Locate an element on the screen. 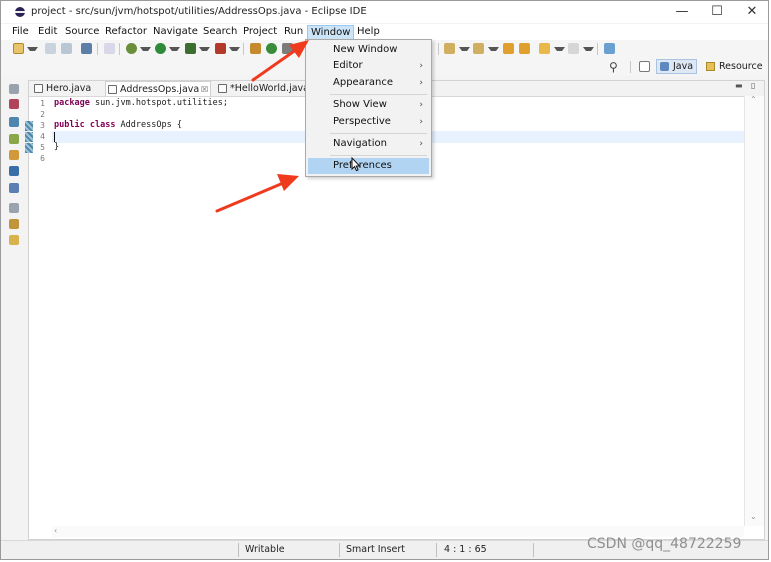 The image size is (771, 562). new-icon is located at coordinates (18, 48).